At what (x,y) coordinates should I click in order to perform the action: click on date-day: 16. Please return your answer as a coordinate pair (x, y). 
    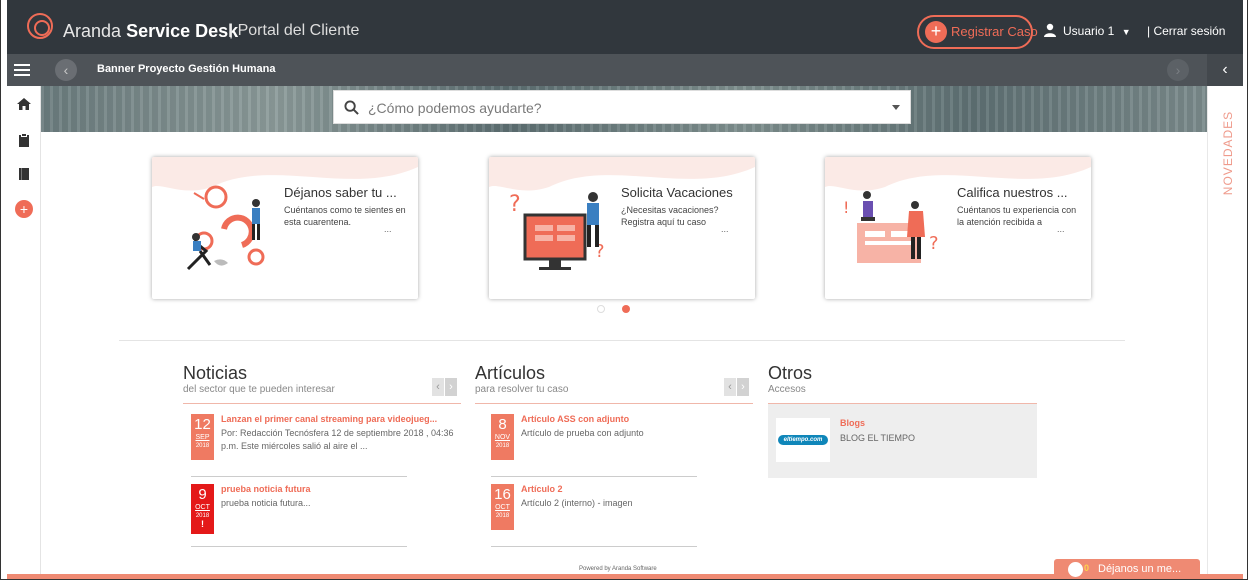
    Looking at the image, I should click on (502, 494).